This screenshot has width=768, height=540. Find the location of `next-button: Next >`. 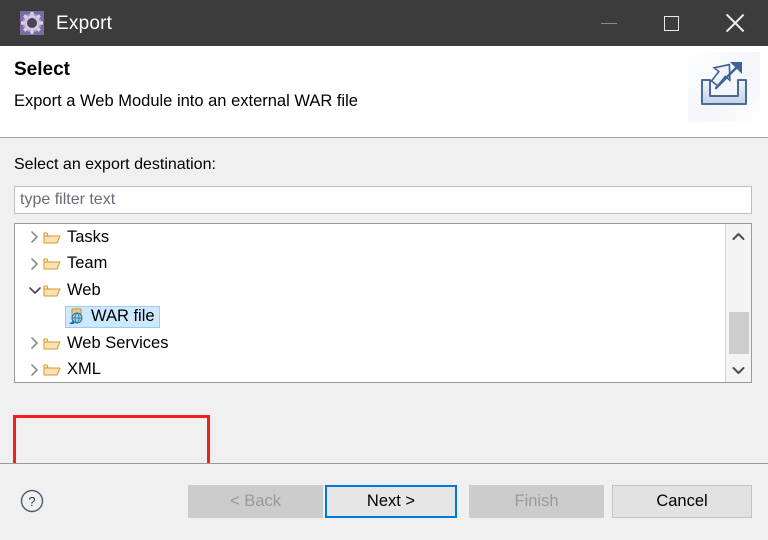

next-button: Next > is located at coordinates (391, 501).